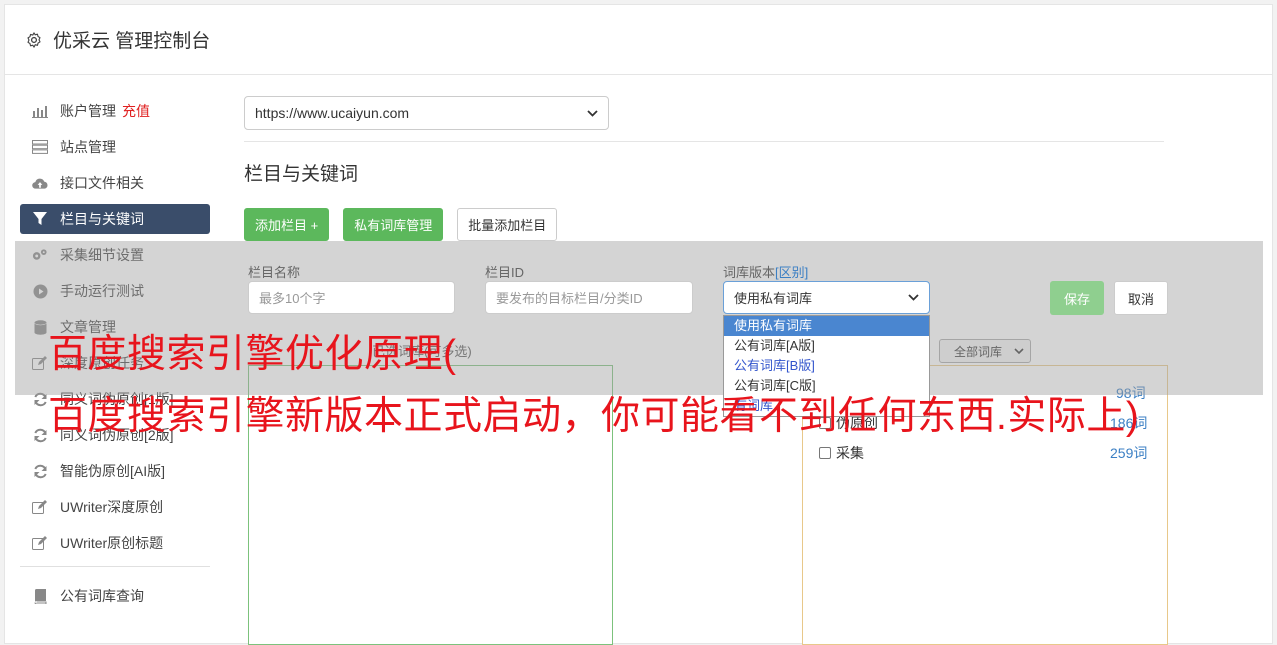  What do you see at coordinates (850, 453) in the screenshot?
I see `lib-item-name: 采集` at bounding box center [850, 453].